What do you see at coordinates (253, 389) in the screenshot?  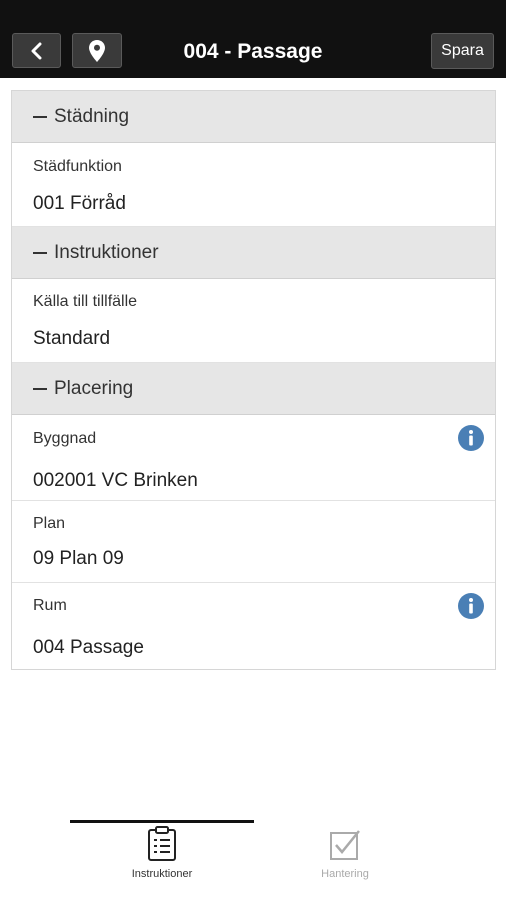 I see `section-header-placering: Placering` at bounding box center [253, 389].